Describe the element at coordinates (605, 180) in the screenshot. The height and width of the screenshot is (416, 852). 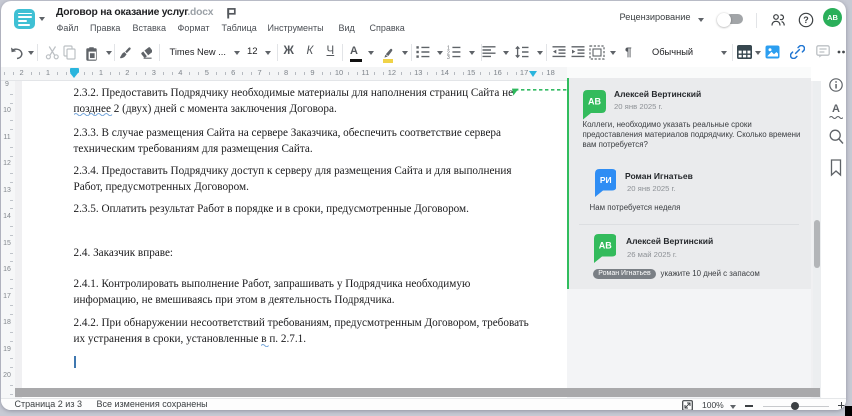
I see `svg-text: РИ` at that location.